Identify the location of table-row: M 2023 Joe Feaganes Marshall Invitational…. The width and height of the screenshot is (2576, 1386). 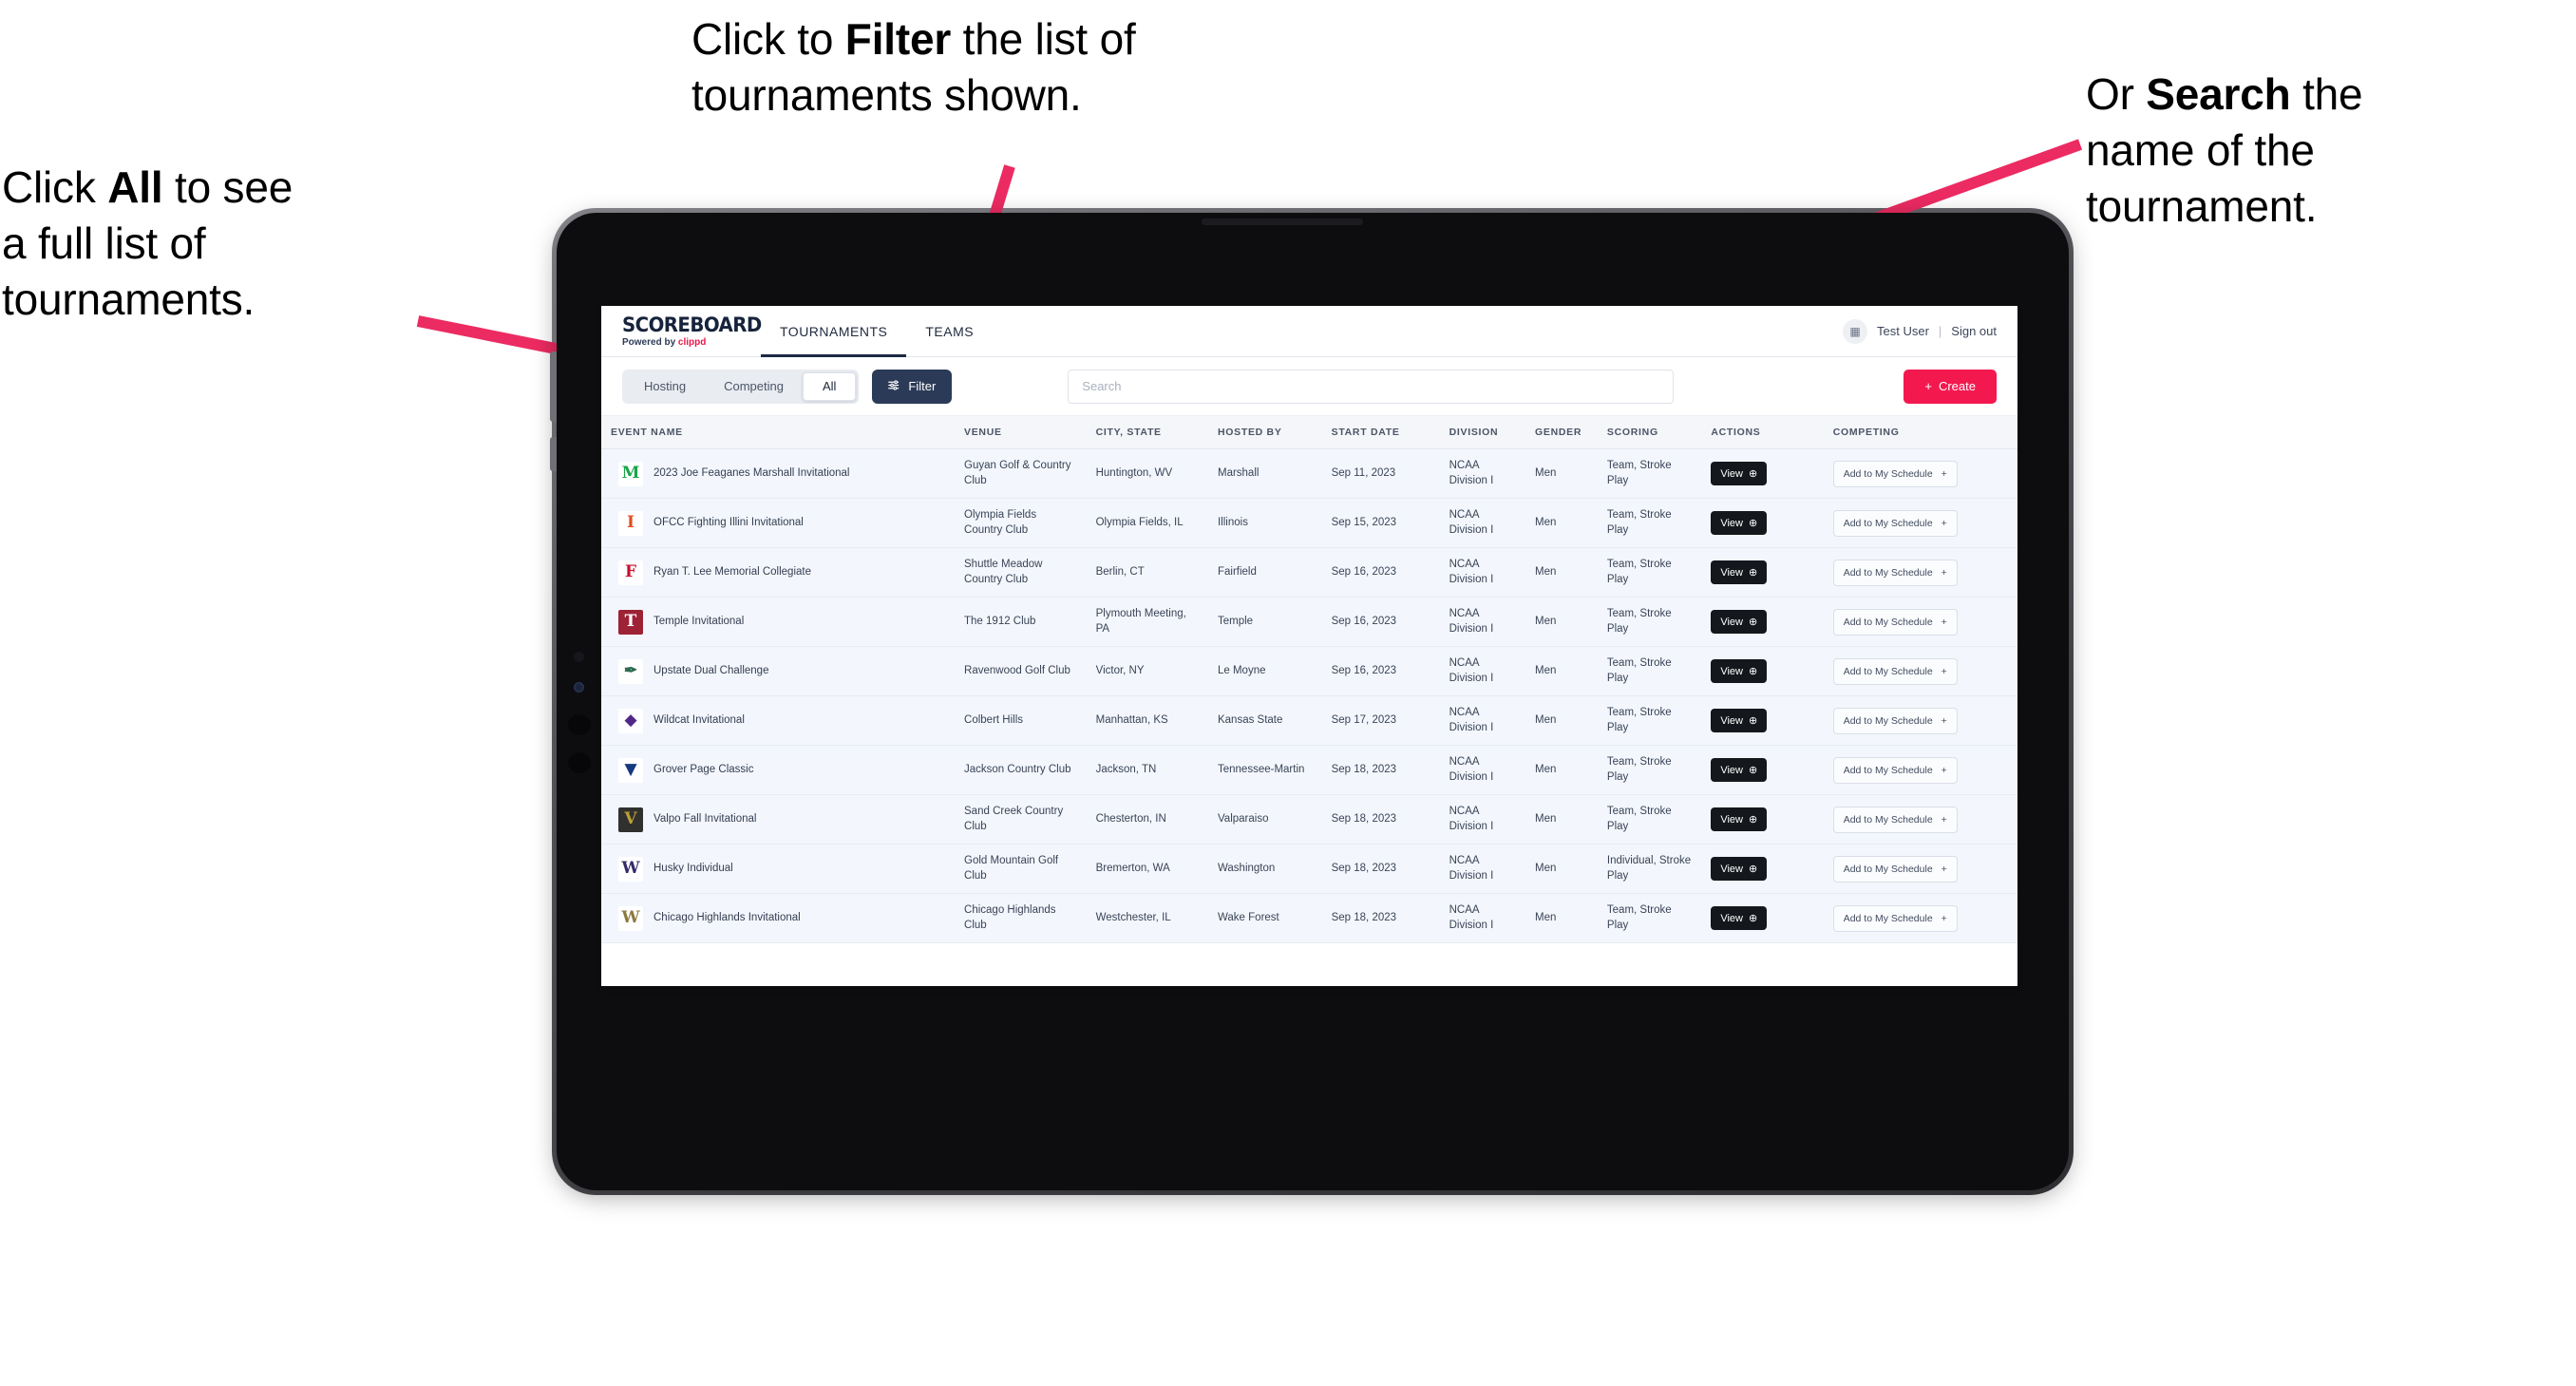
(1309, 474).